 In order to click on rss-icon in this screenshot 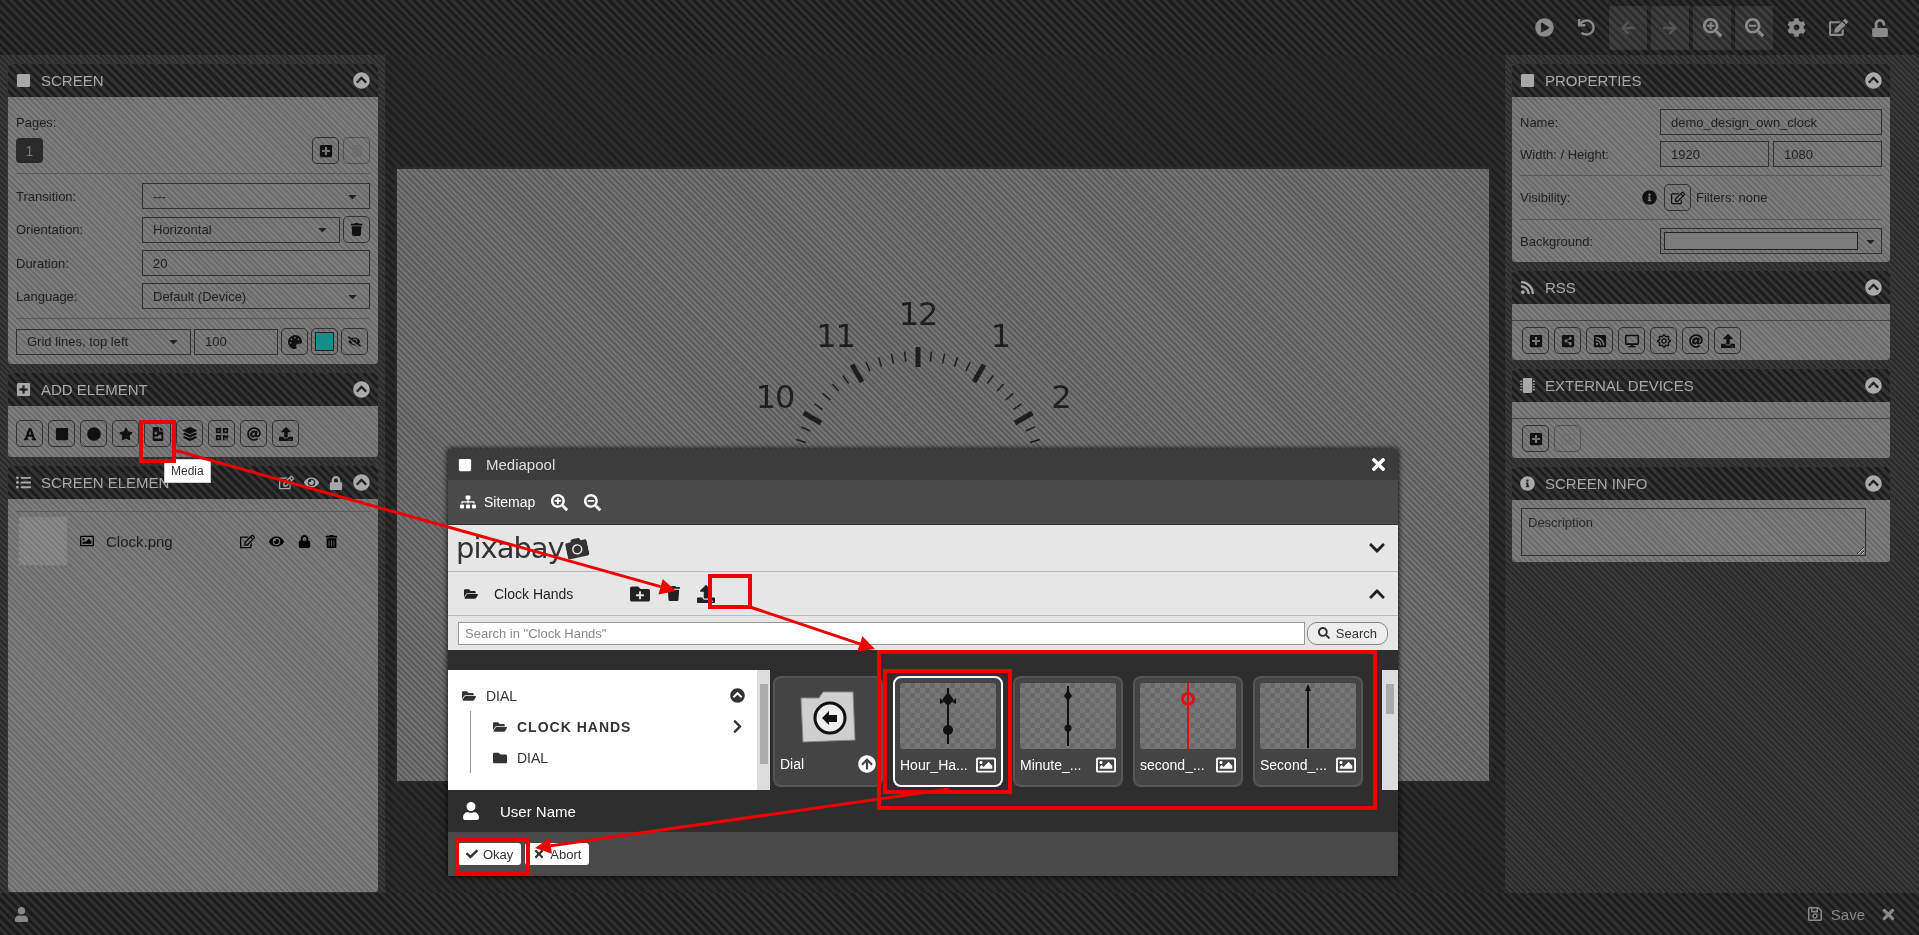, I will do `click(1527, 287)`.